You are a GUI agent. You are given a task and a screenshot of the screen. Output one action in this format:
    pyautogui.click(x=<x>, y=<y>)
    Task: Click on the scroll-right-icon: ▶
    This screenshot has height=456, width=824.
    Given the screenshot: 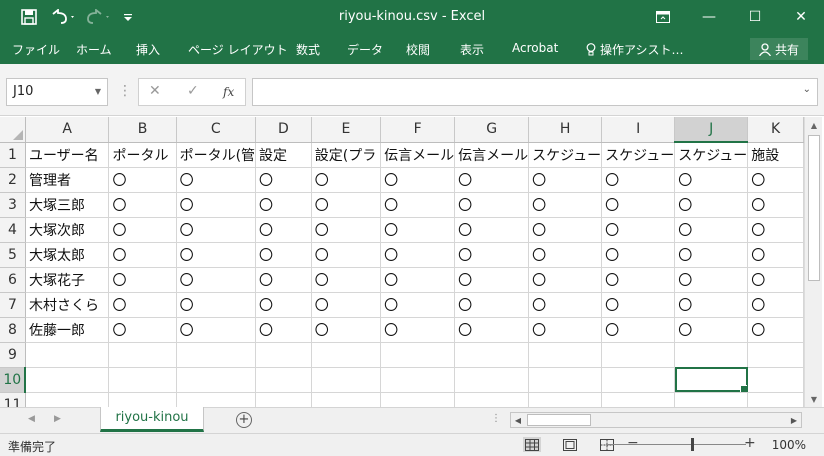 What is the action you would take?
    pyautogui.click(x=794, y=420)
    